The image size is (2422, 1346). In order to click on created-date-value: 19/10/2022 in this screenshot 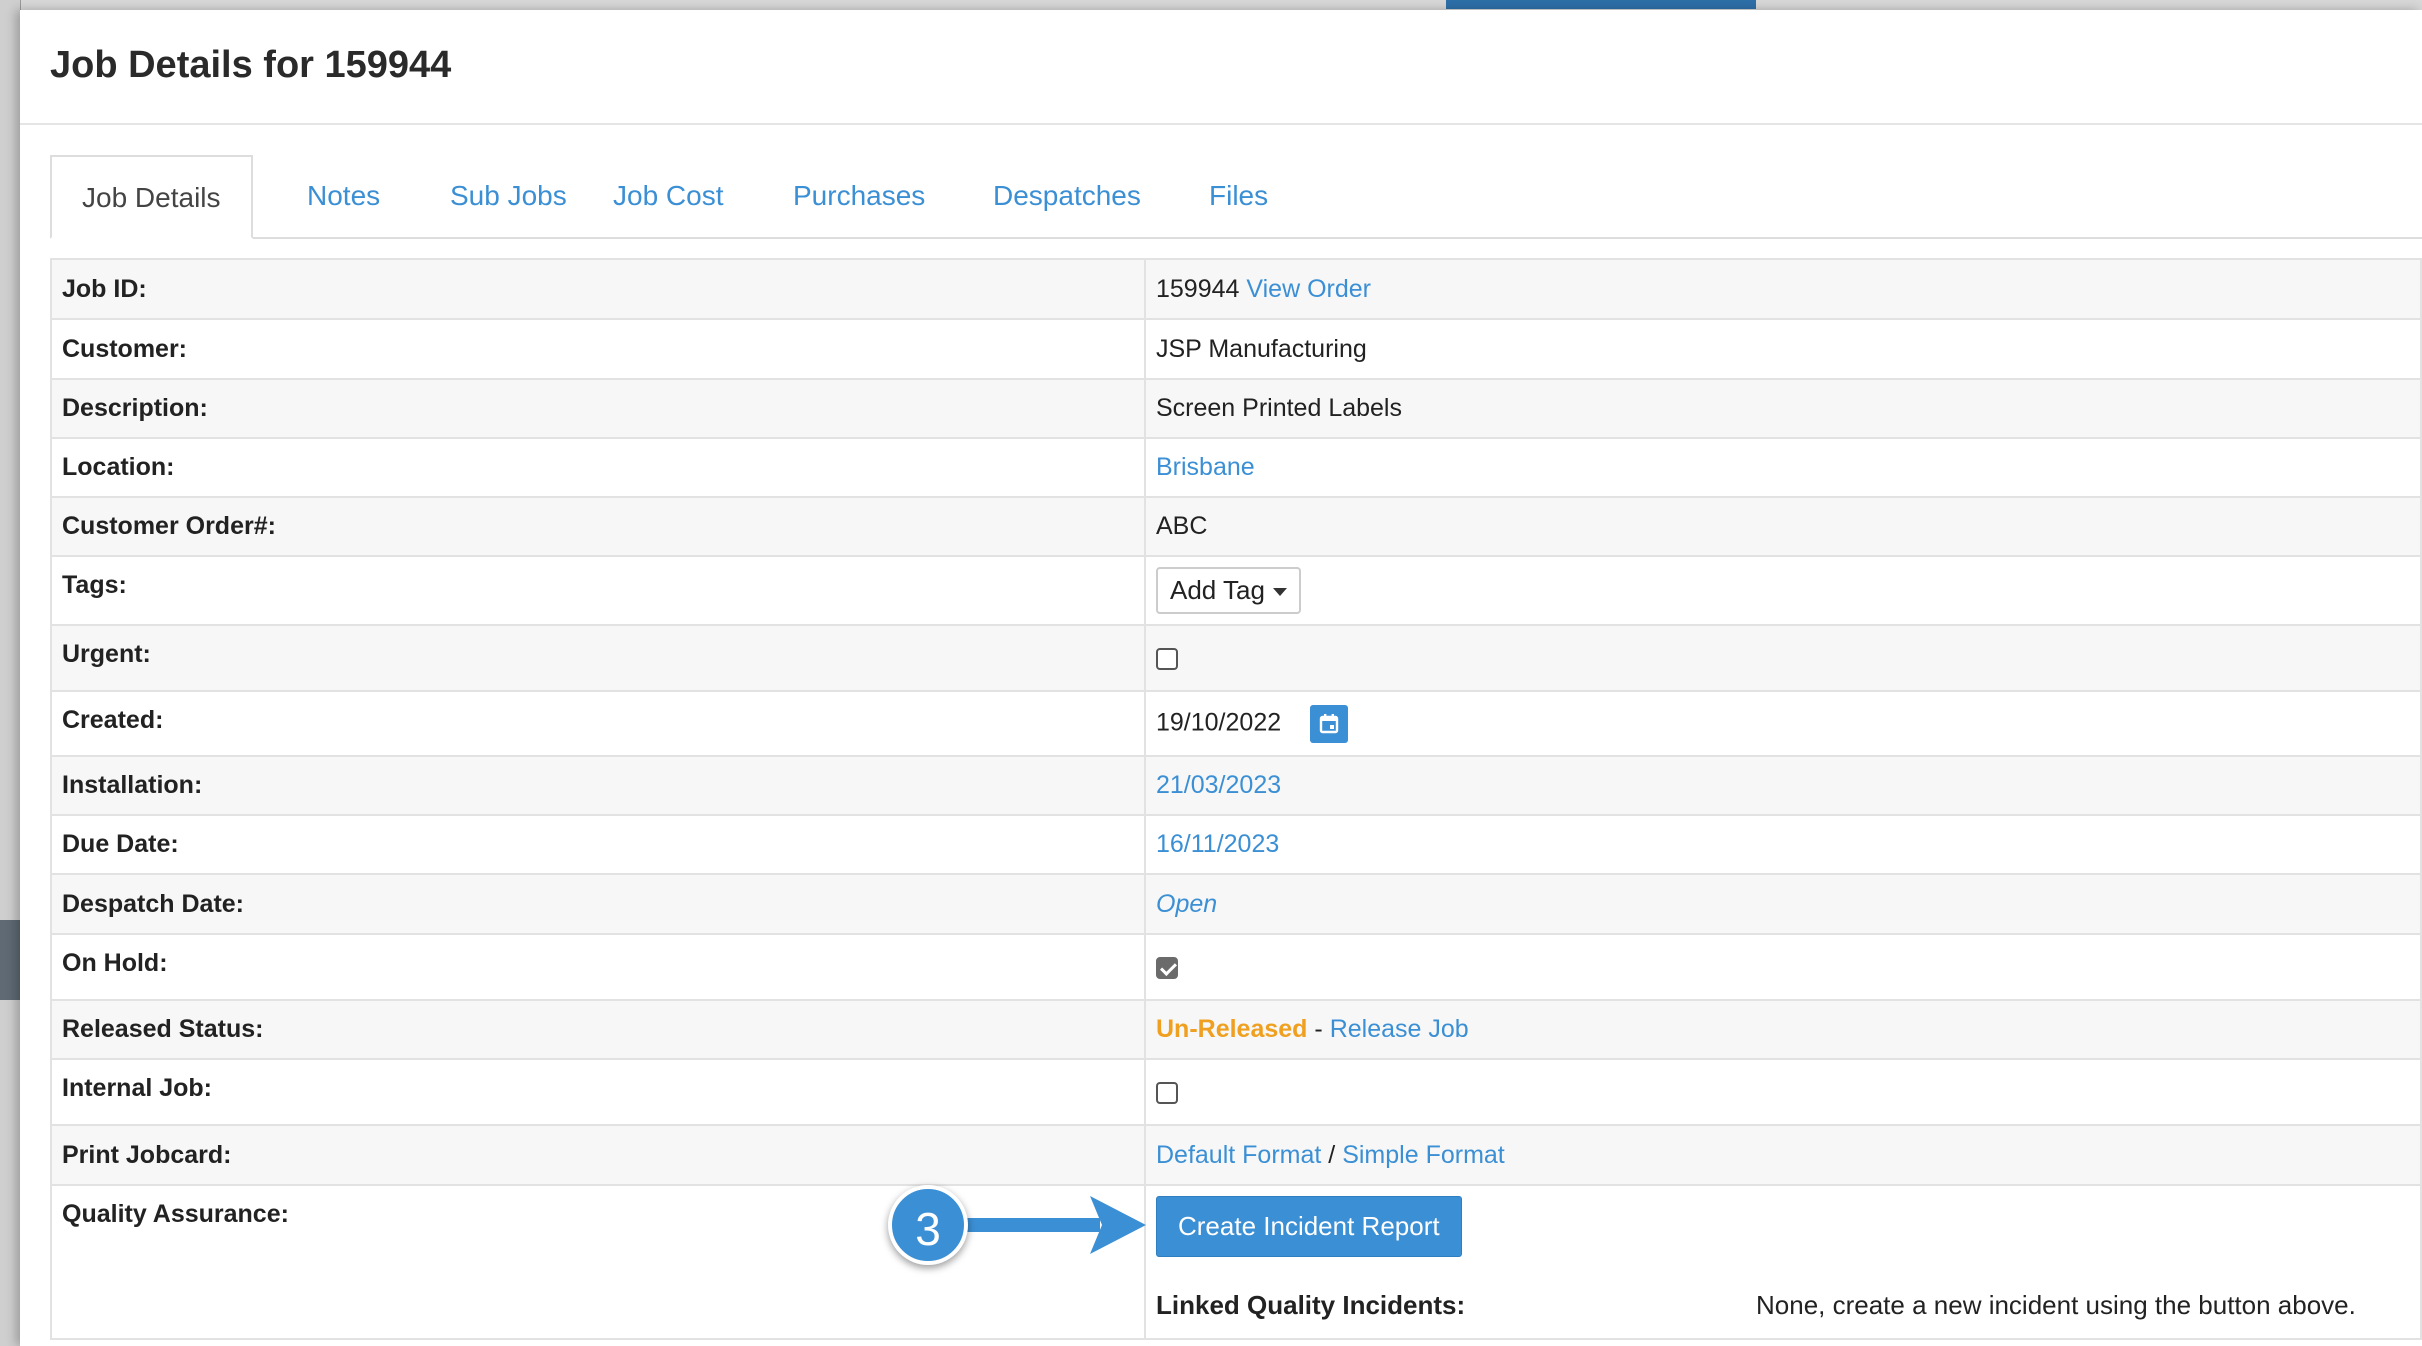, I will do `click(1219, 722)`.